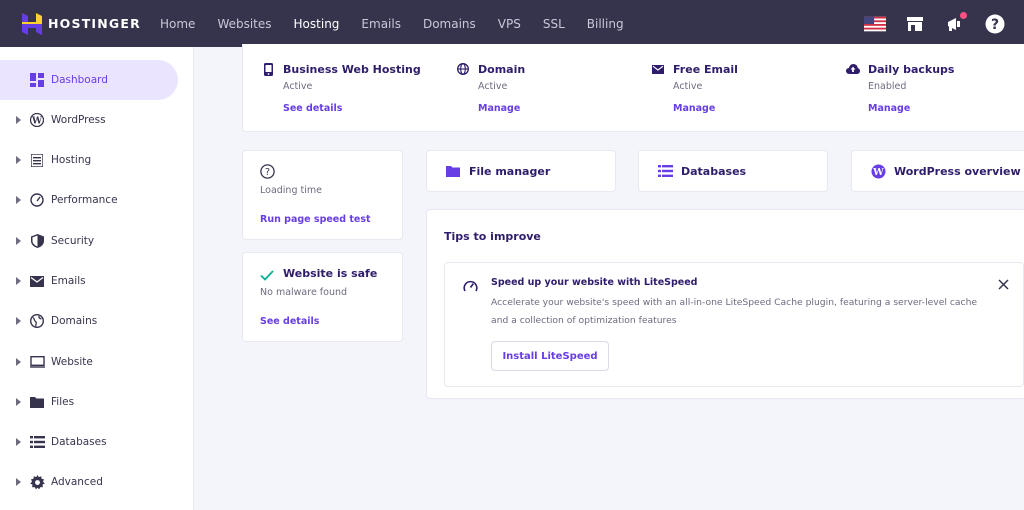 The height and width of the screenshot is (510, 1024). Describe the element at coordinates (97, 402) in the screenshot. I see `sidebar-item-files: Files` at that location.